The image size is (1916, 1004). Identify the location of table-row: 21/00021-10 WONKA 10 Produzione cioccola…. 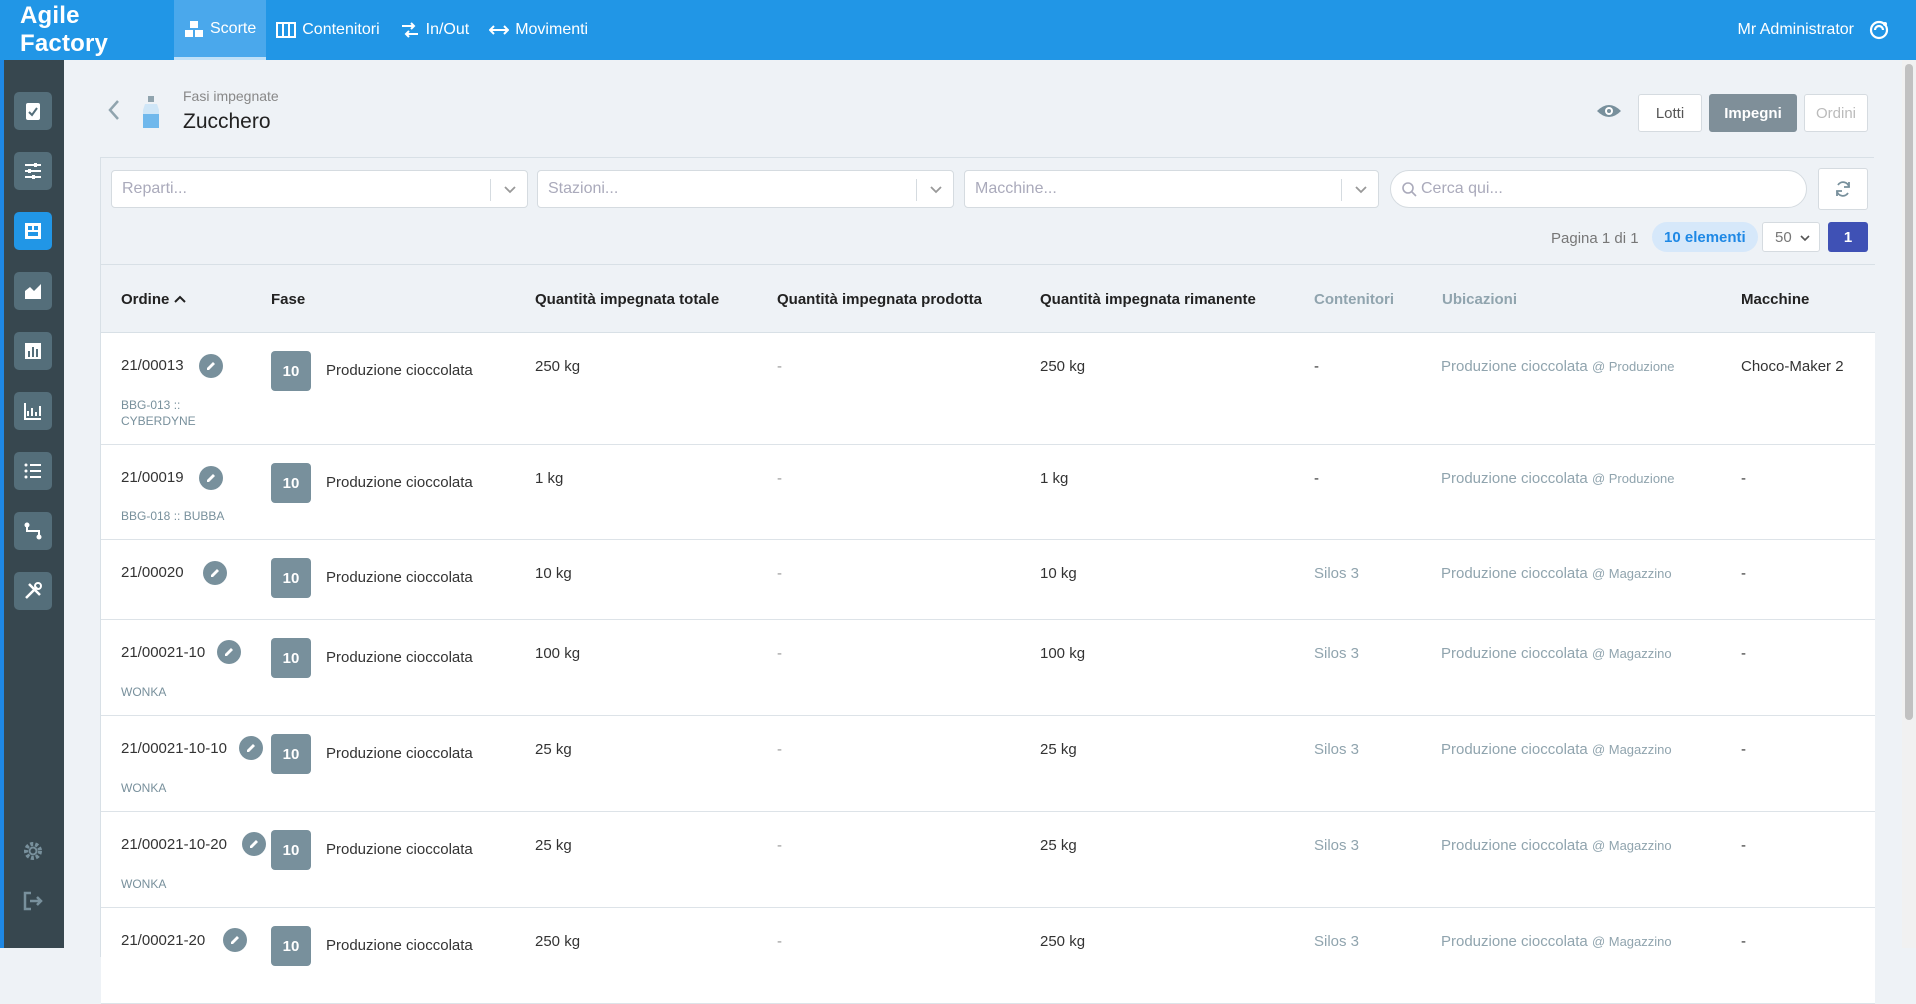
(988, 668).